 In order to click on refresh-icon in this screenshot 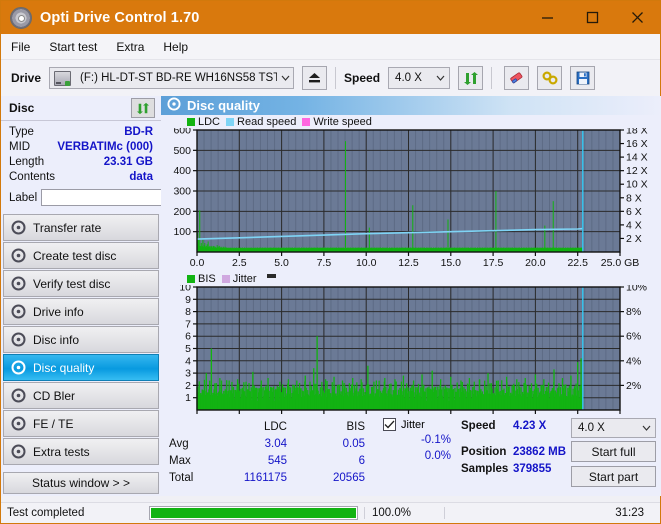, I will do `click(470, 78)`.